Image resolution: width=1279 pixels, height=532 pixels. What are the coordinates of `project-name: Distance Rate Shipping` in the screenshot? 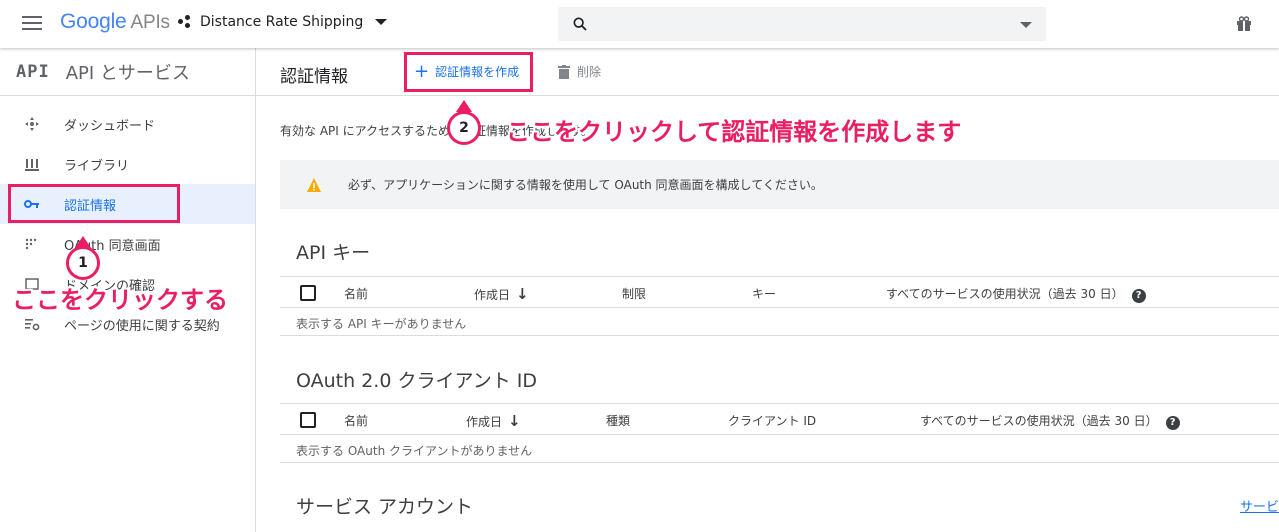 It's located at (282, 22).